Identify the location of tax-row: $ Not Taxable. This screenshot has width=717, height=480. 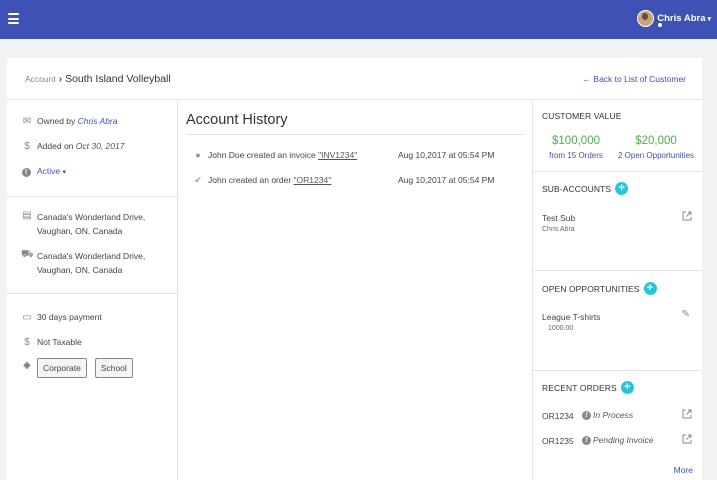
(51, 342).